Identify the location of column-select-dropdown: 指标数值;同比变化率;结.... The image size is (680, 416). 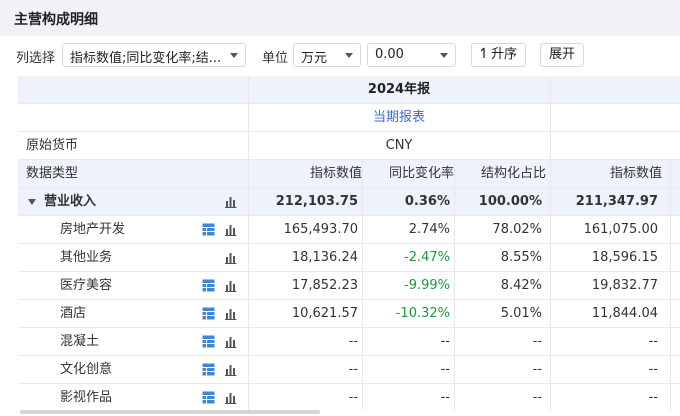
(154, 55).